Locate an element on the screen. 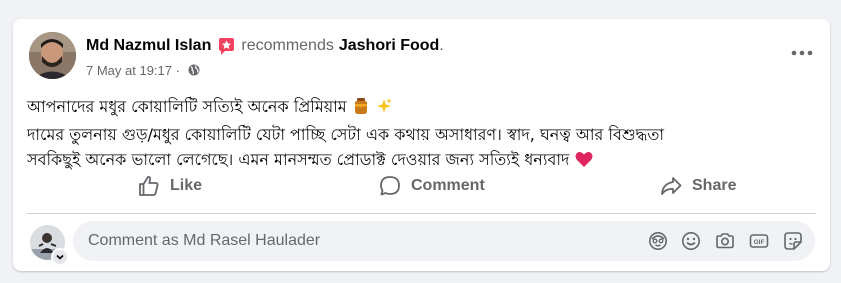  like-button: Like is located at coordinates (169, 186).